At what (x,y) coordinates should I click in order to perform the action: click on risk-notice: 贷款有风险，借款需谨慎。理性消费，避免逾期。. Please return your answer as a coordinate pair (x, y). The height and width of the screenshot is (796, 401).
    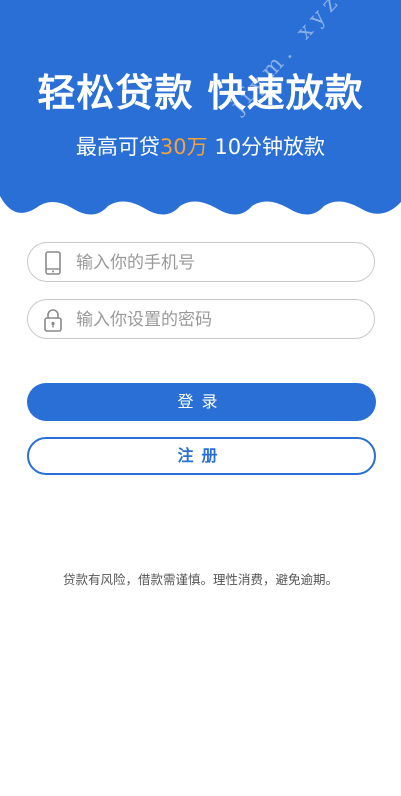
    Looking at the image, I should click on (200, 579).